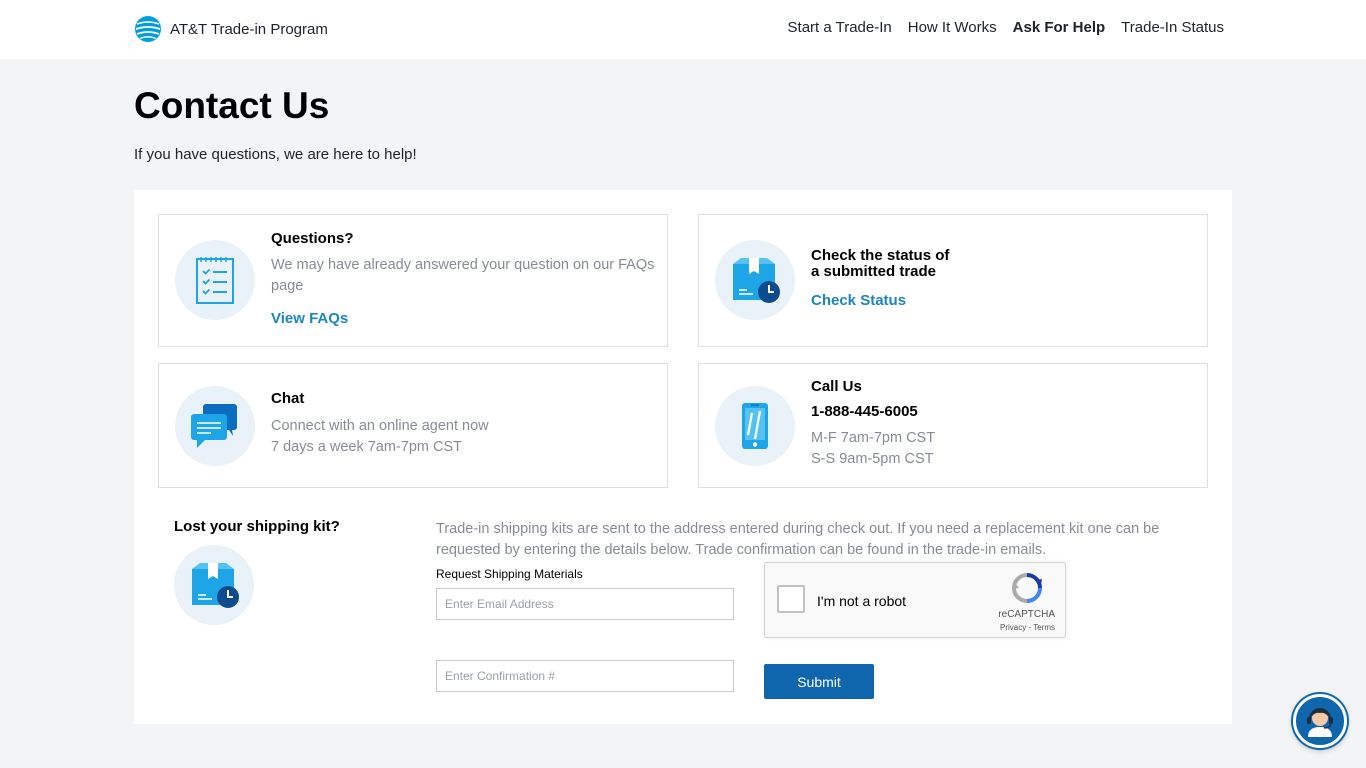 The height and width of the screenshot is (768, 1366). I want to click on chat-desc-line2: 7 days a week 7am-7pm CST, so click(366, 447).